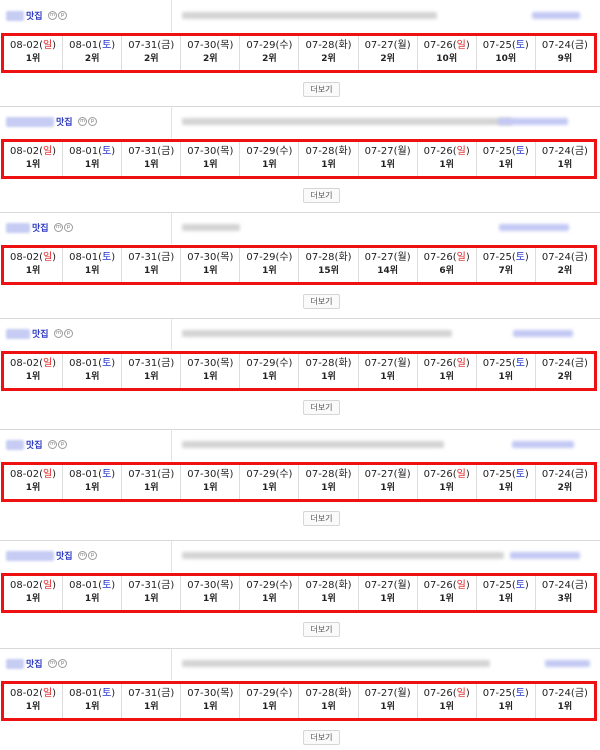  What do you see at coordinates (388, 265) in the screenshot?
I see `rank-cell: 07-27(월) 14위` at bounding box center [388, 265].